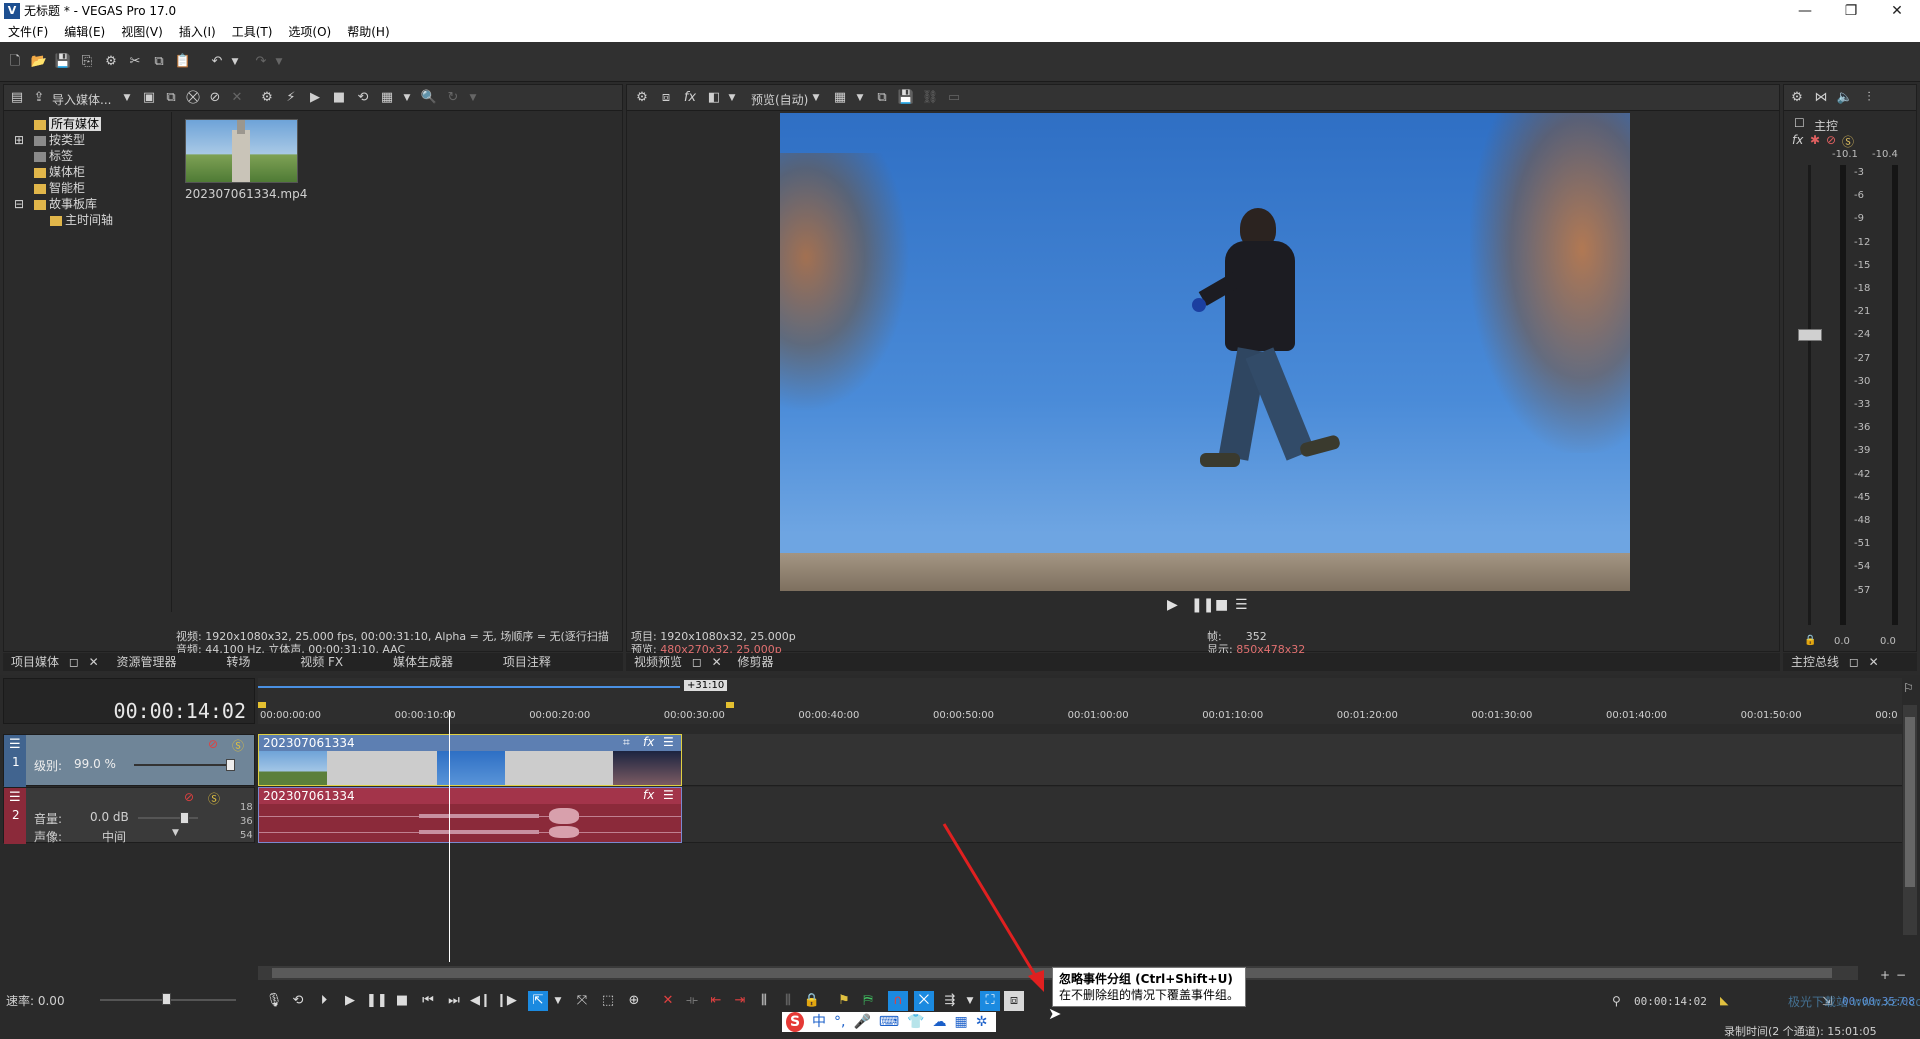 This screenshot has height=1039, width=1920. Describe the element at coordinates (954, 98) in the screenshot. I see `external-monitor-icon: ▭` at that location.